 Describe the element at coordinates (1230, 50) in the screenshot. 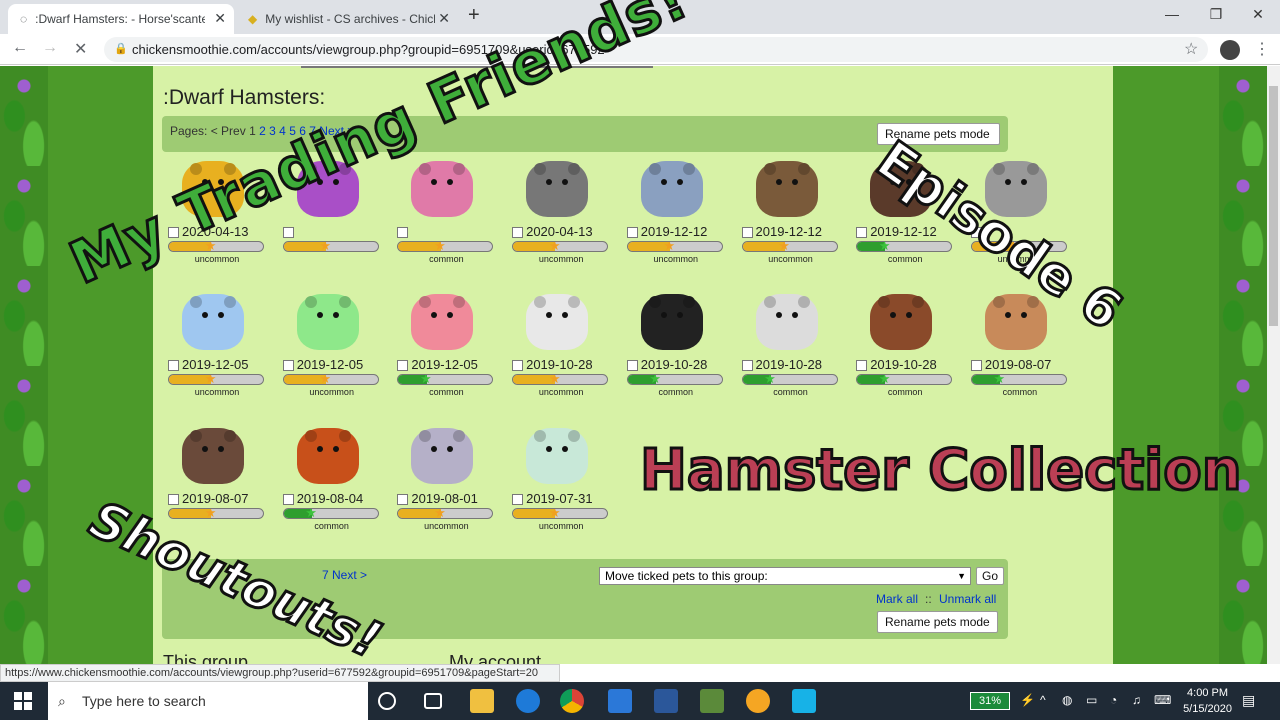

I see `avatar` at that location.